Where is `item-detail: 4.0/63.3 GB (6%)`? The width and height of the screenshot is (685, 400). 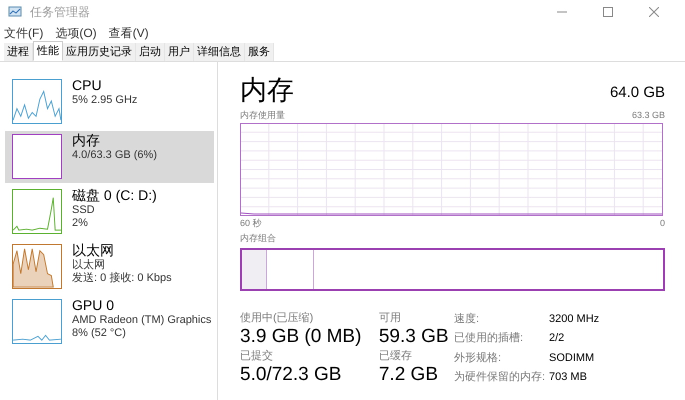
item-detail: 4.0/63.3 GB (6%) is located at coordinates (114, 155).